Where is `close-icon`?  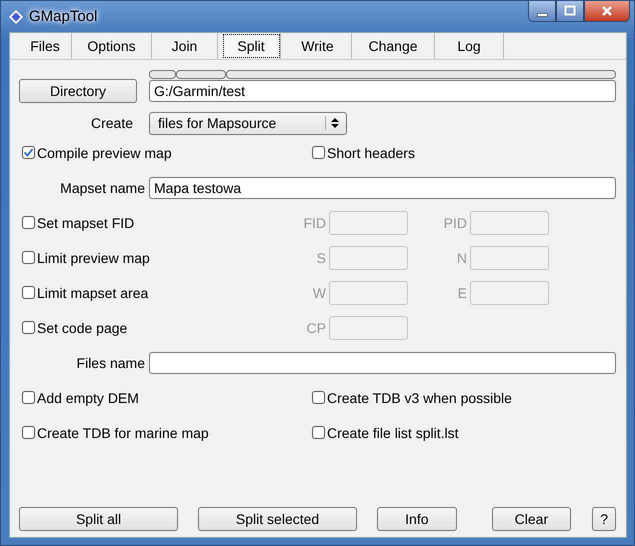
close-icon is located at coordinates (607, 11).